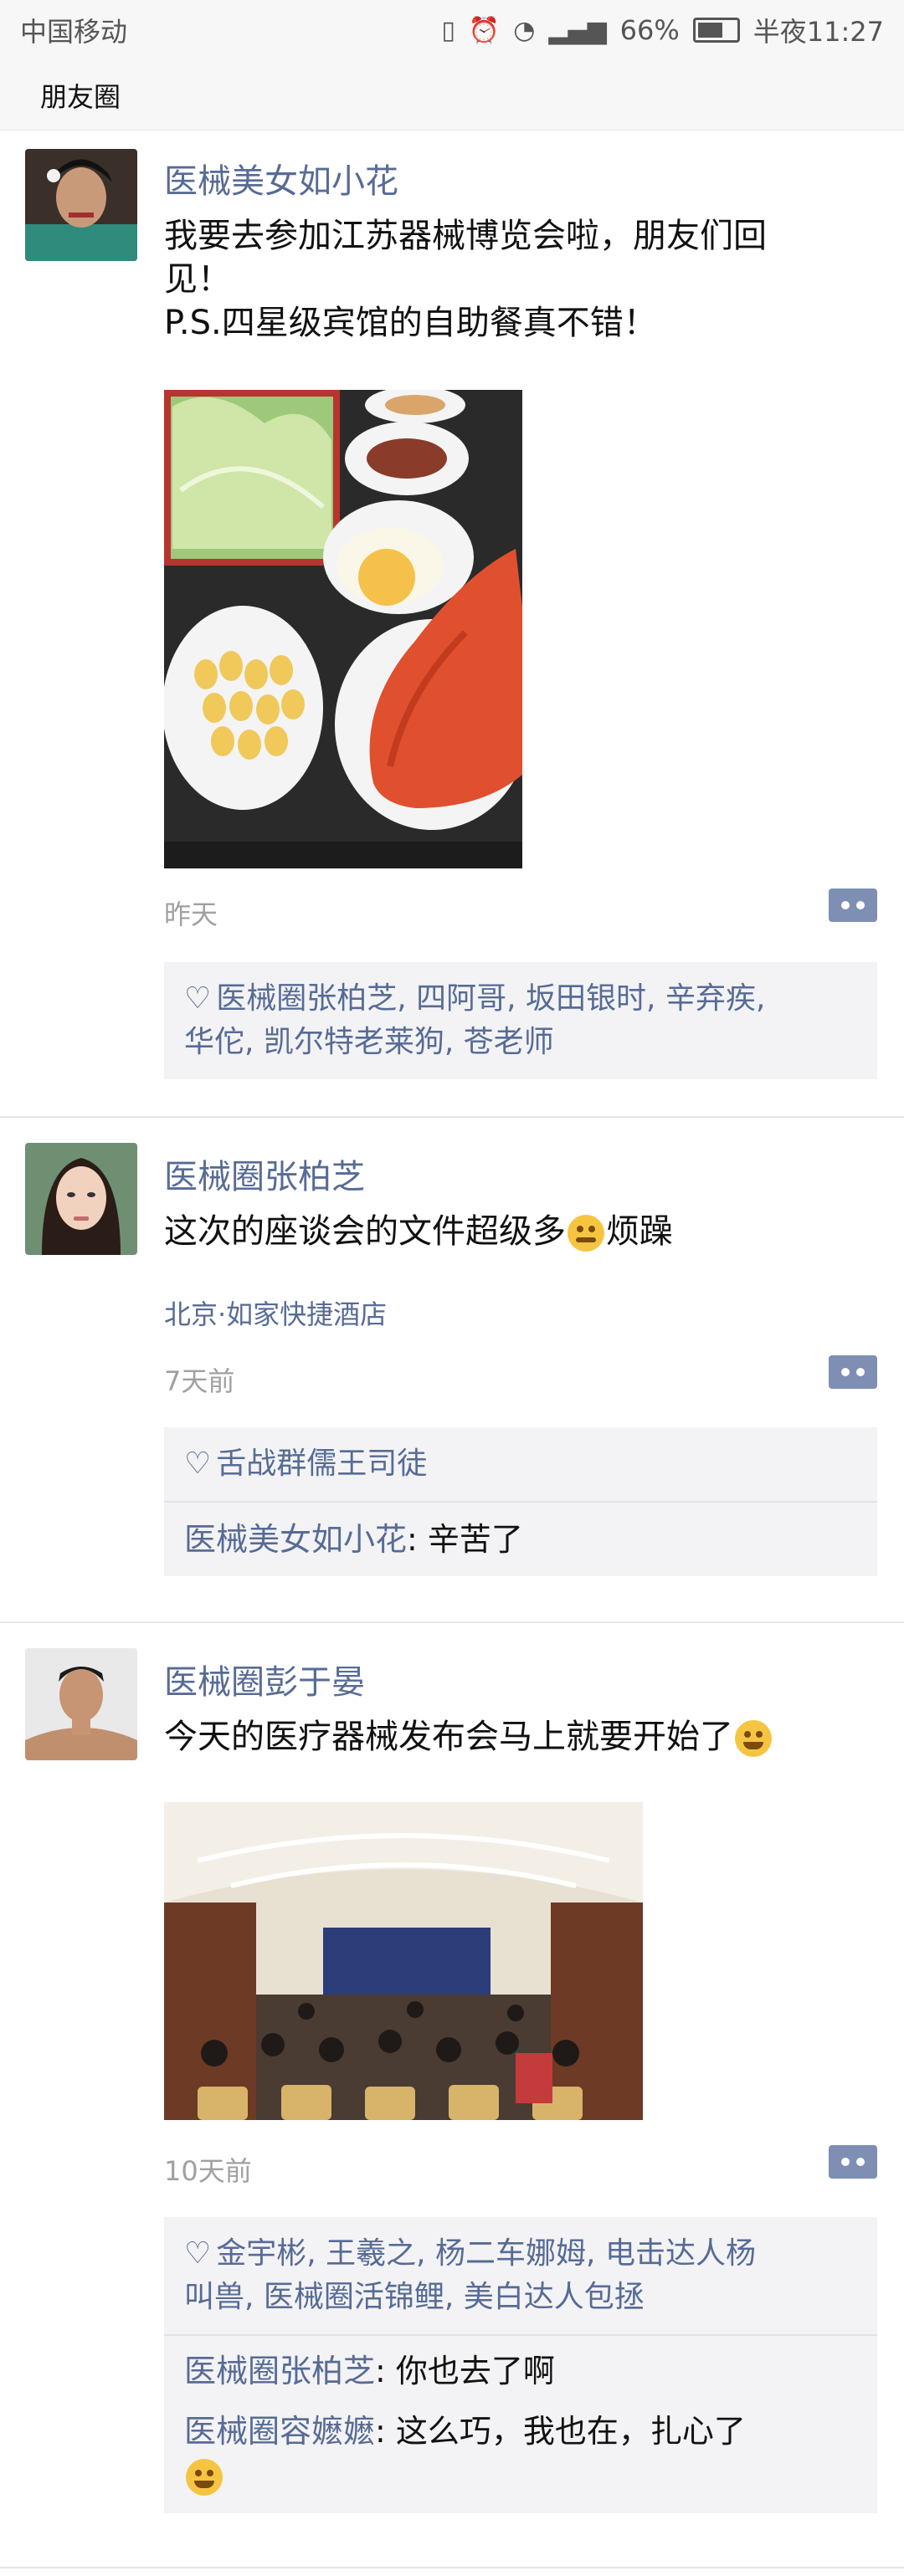 The height and width of the screenshot is (2576, 904). What do you see at coordinates (485, 30) in the screenshot?
I see `alarm-icon: ⏰` at bounding box center [485, 30].